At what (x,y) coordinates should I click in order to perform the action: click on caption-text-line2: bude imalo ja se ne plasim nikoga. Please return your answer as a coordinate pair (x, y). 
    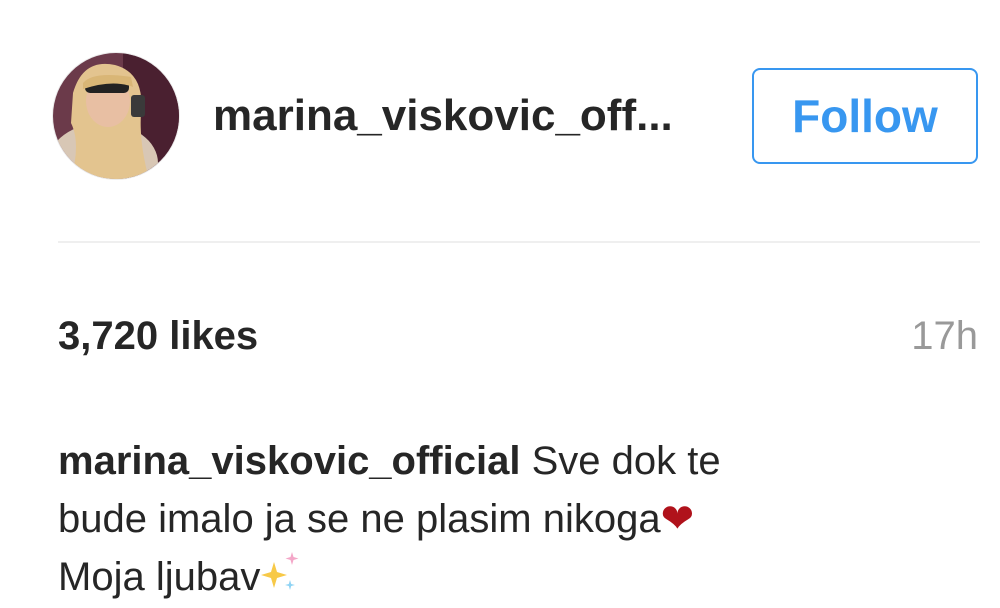
    Looking at the image, I should click on (359, 519).